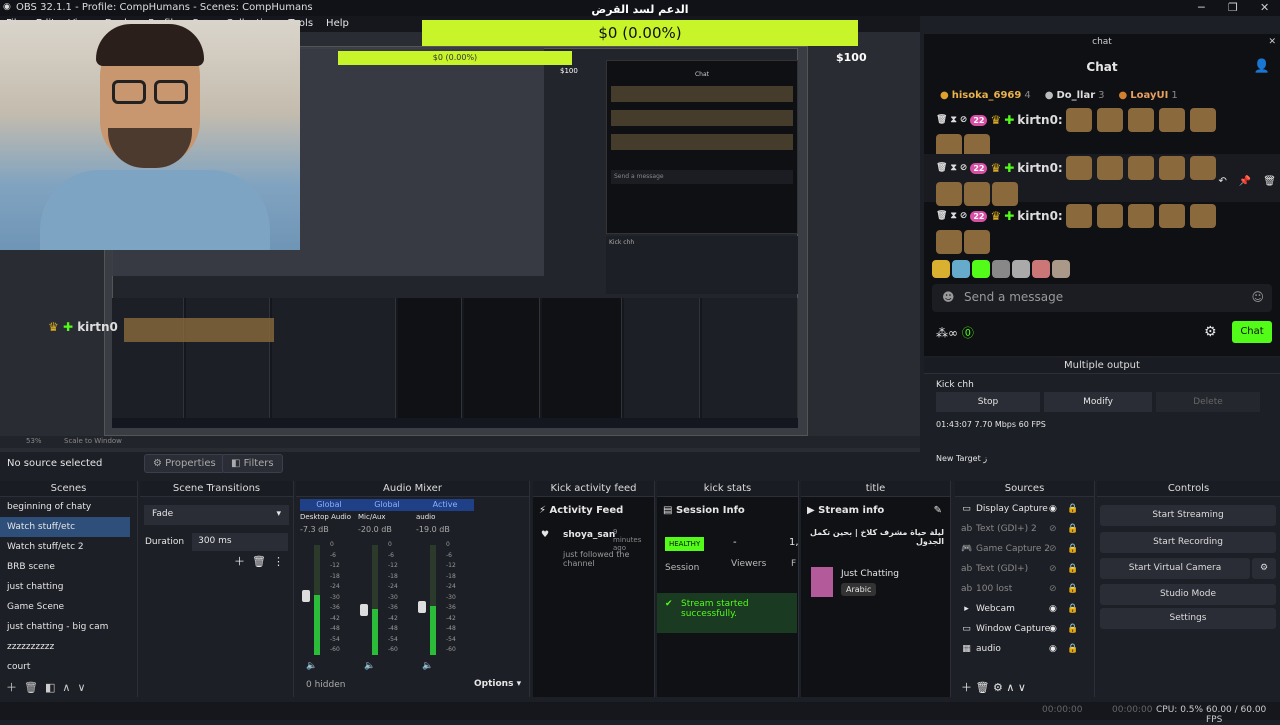  I want to click on chat-message: 🗑 ⧗ ⊘ 22 ♛ ✚ kirtn0: ↶ 📌 🗑, so click(1102, 180).